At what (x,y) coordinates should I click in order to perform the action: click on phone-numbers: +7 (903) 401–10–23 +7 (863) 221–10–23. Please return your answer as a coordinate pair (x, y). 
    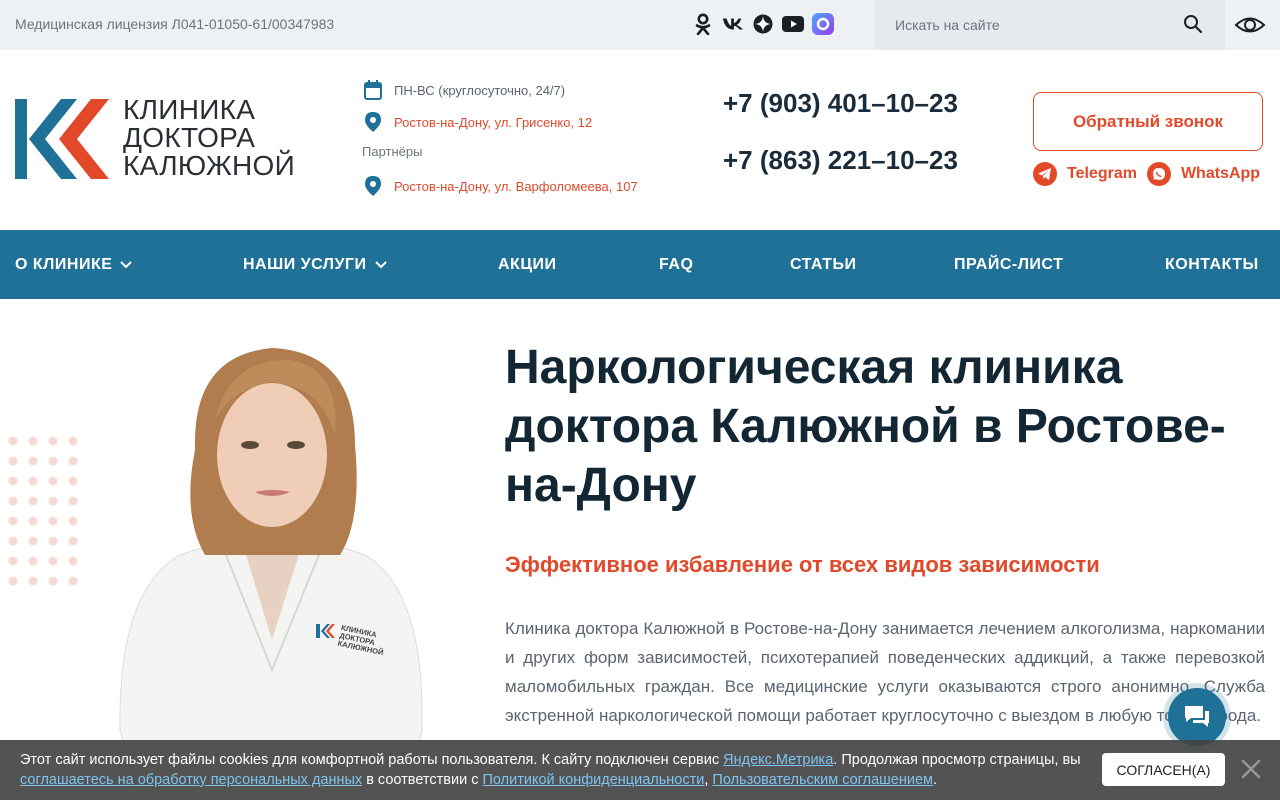
    Looking at the image, I should click on (840, 145).